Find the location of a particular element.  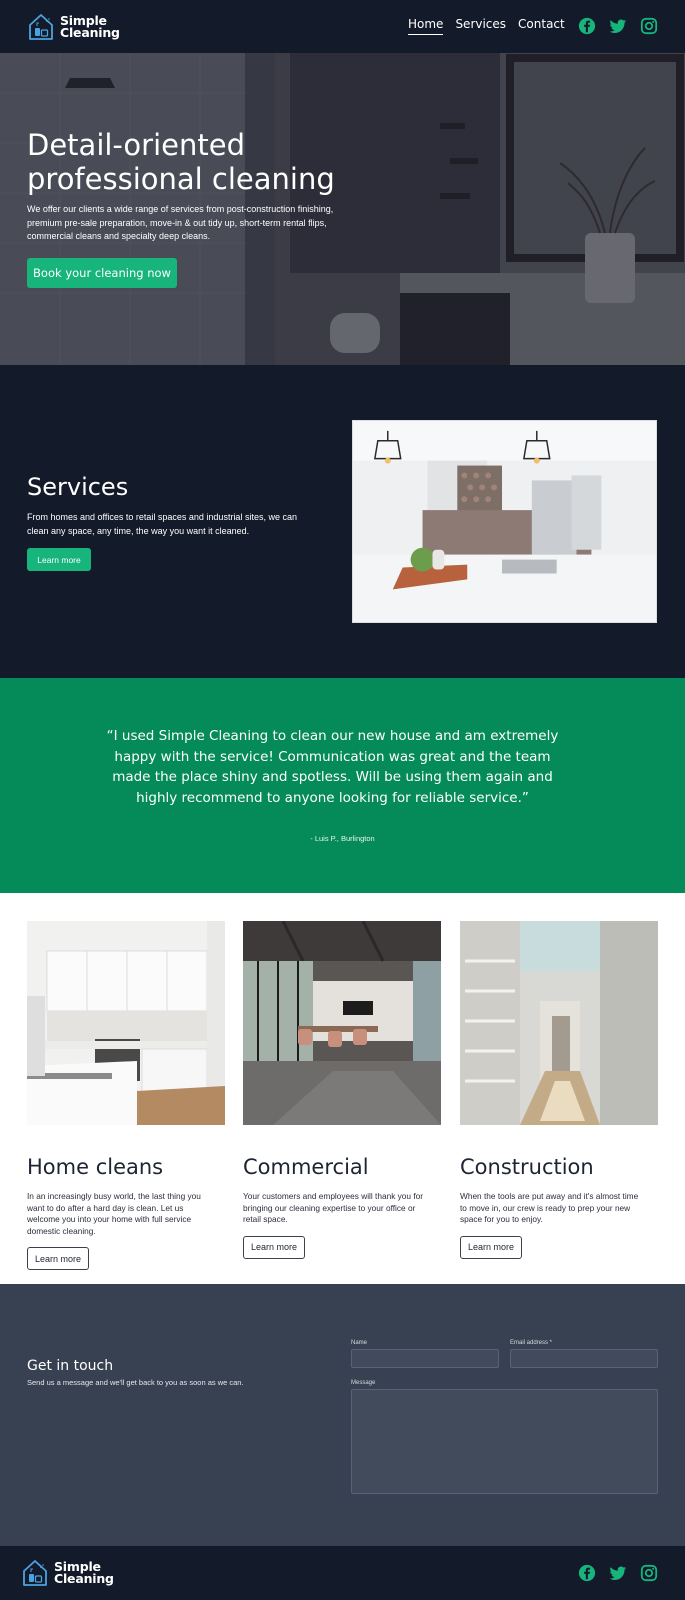

main-nav: Home Services Contact is located at coordinates (492, 26).